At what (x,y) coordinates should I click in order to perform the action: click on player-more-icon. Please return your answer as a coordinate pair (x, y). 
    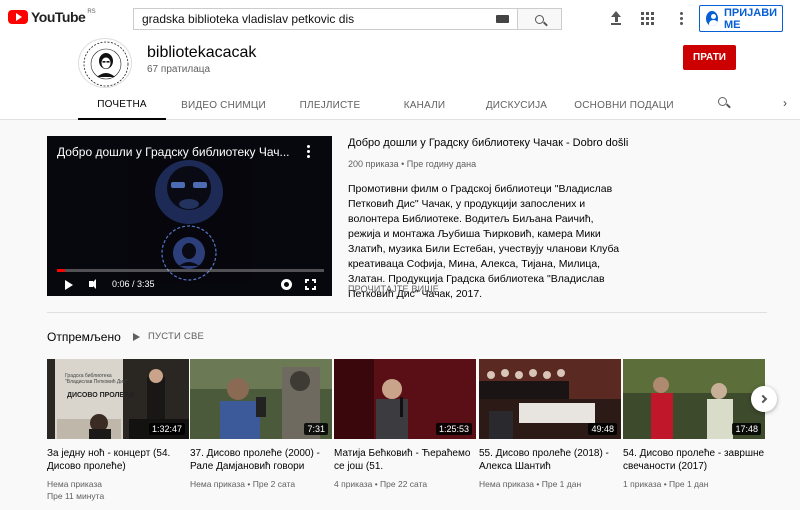
    Looking at the image, I should click on (308, 151).